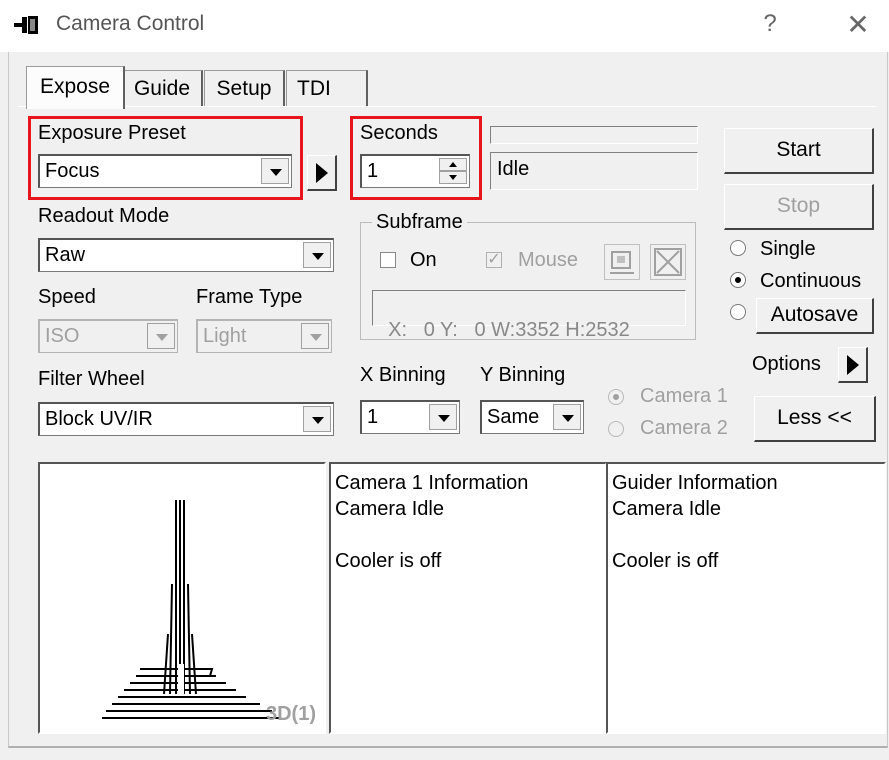 Image resolution: width=889 pixels, height=760 pixels. I want to click on subframe-on-checkbox, so click(388, 260).